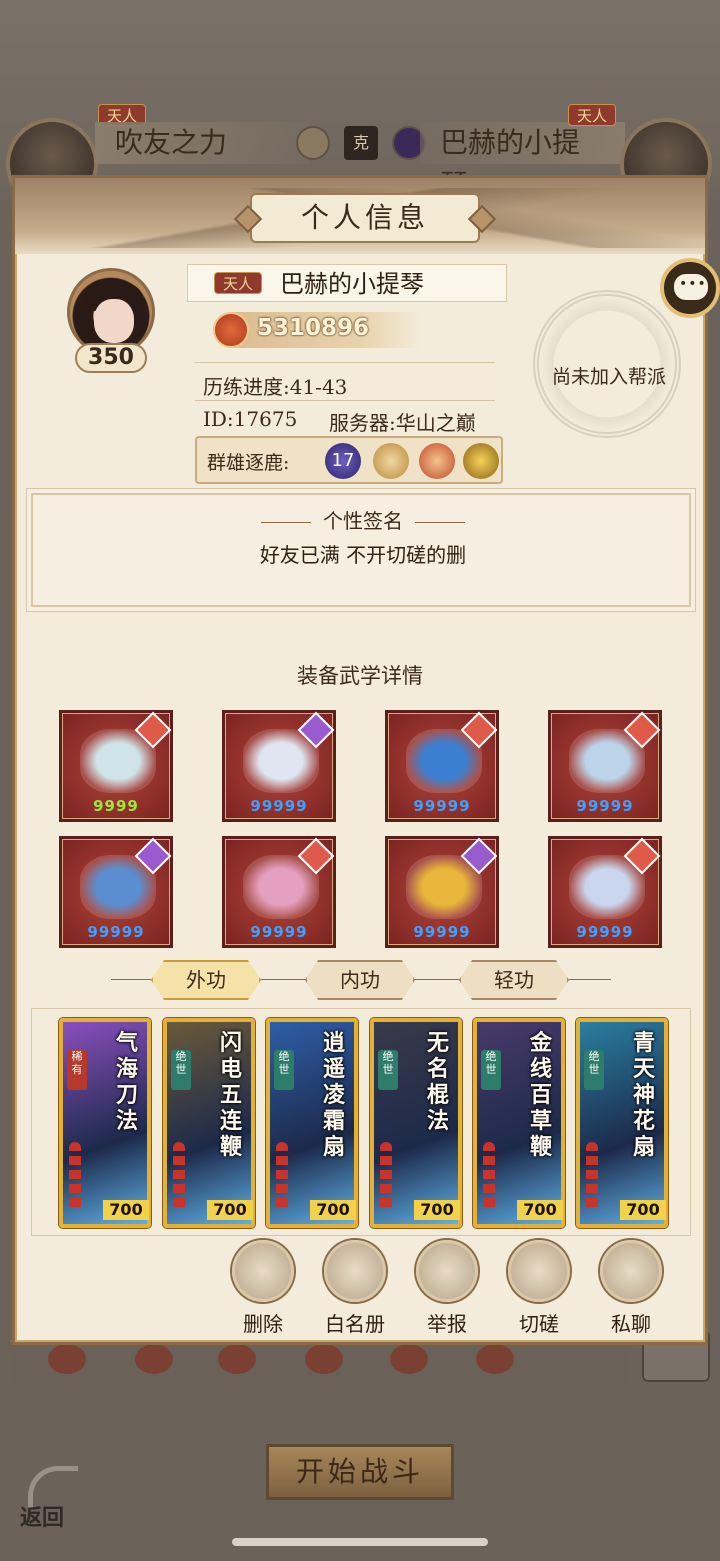 This screenshot has height=1561, width=720. Describe the element at coordinates (105, 1123) in the screenshot. I see `skill-card: 稀有 气海刀法 700` at that location.